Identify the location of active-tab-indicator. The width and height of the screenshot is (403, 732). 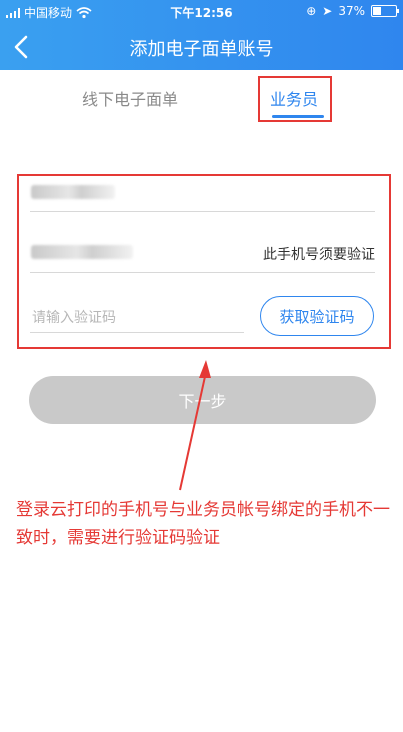
(298, 116).